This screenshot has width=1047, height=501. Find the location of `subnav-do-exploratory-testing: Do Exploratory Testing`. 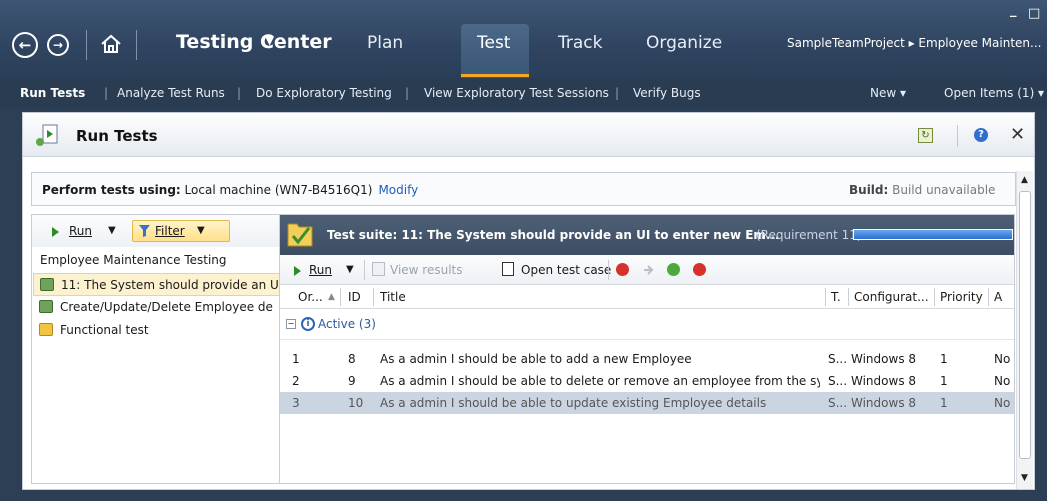

subnav-do-exploratory-testing: Do Exploratory Testing is located at coordinates (324, 93).